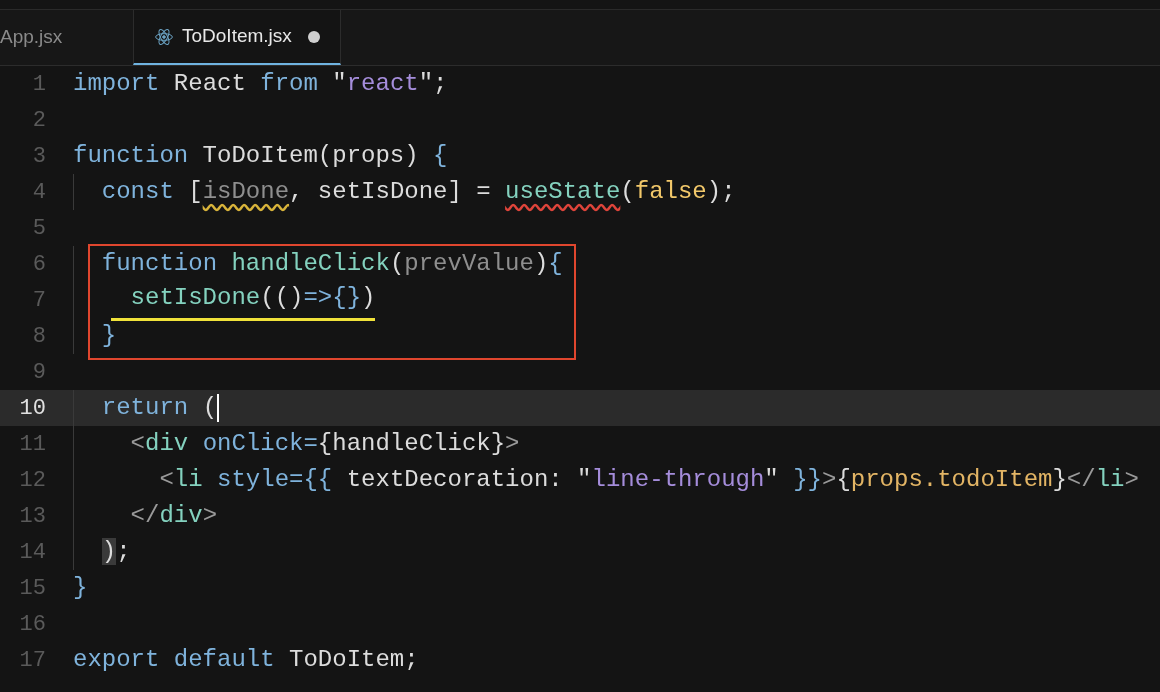  What do you see at coordinates (160, 408) in the screenshot?
I see `code-line: return (` at bounding box center [160, 408].